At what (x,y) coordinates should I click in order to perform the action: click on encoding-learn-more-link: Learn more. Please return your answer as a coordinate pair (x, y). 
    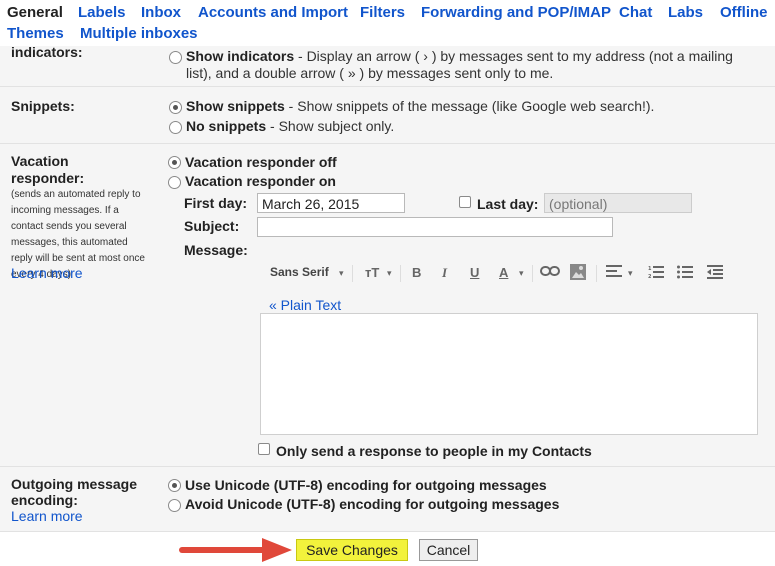
    Looking at the image, I should click on (47, 516).